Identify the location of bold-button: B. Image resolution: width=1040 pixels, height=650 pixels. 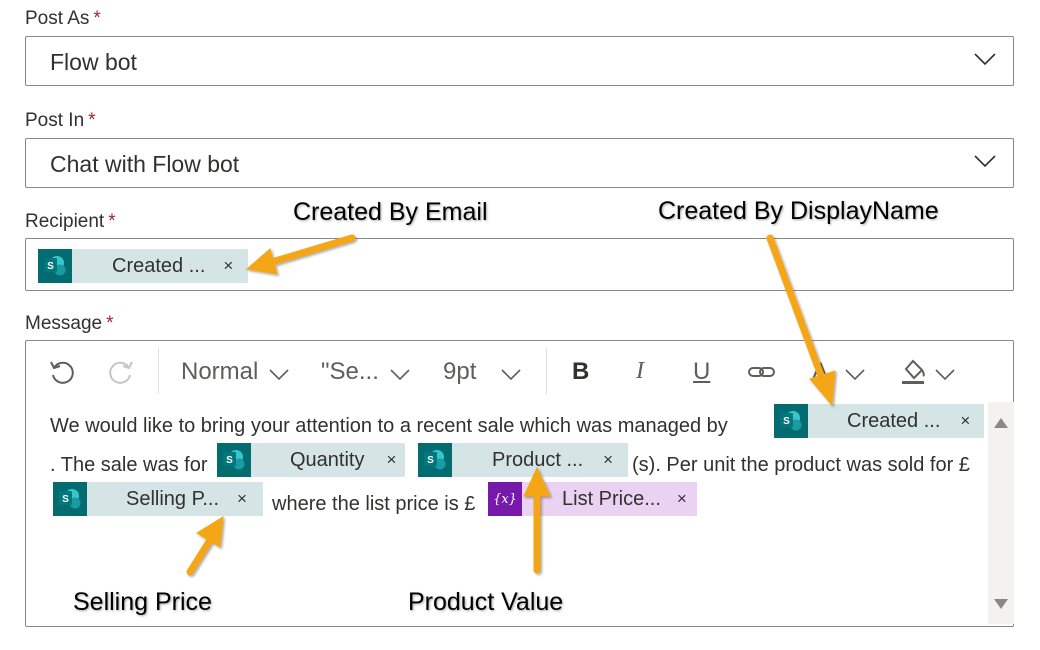
(580, 372).